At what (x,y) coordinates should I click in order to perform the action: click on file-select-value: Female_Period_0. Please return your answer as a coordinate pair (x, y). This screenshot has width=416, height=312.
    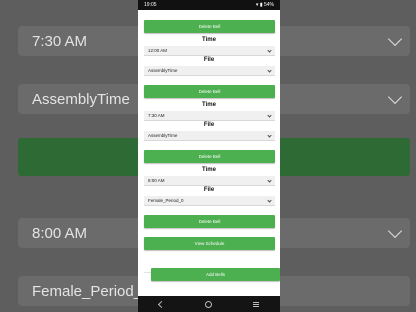
    Looking at the image, I should click on (166, 200).